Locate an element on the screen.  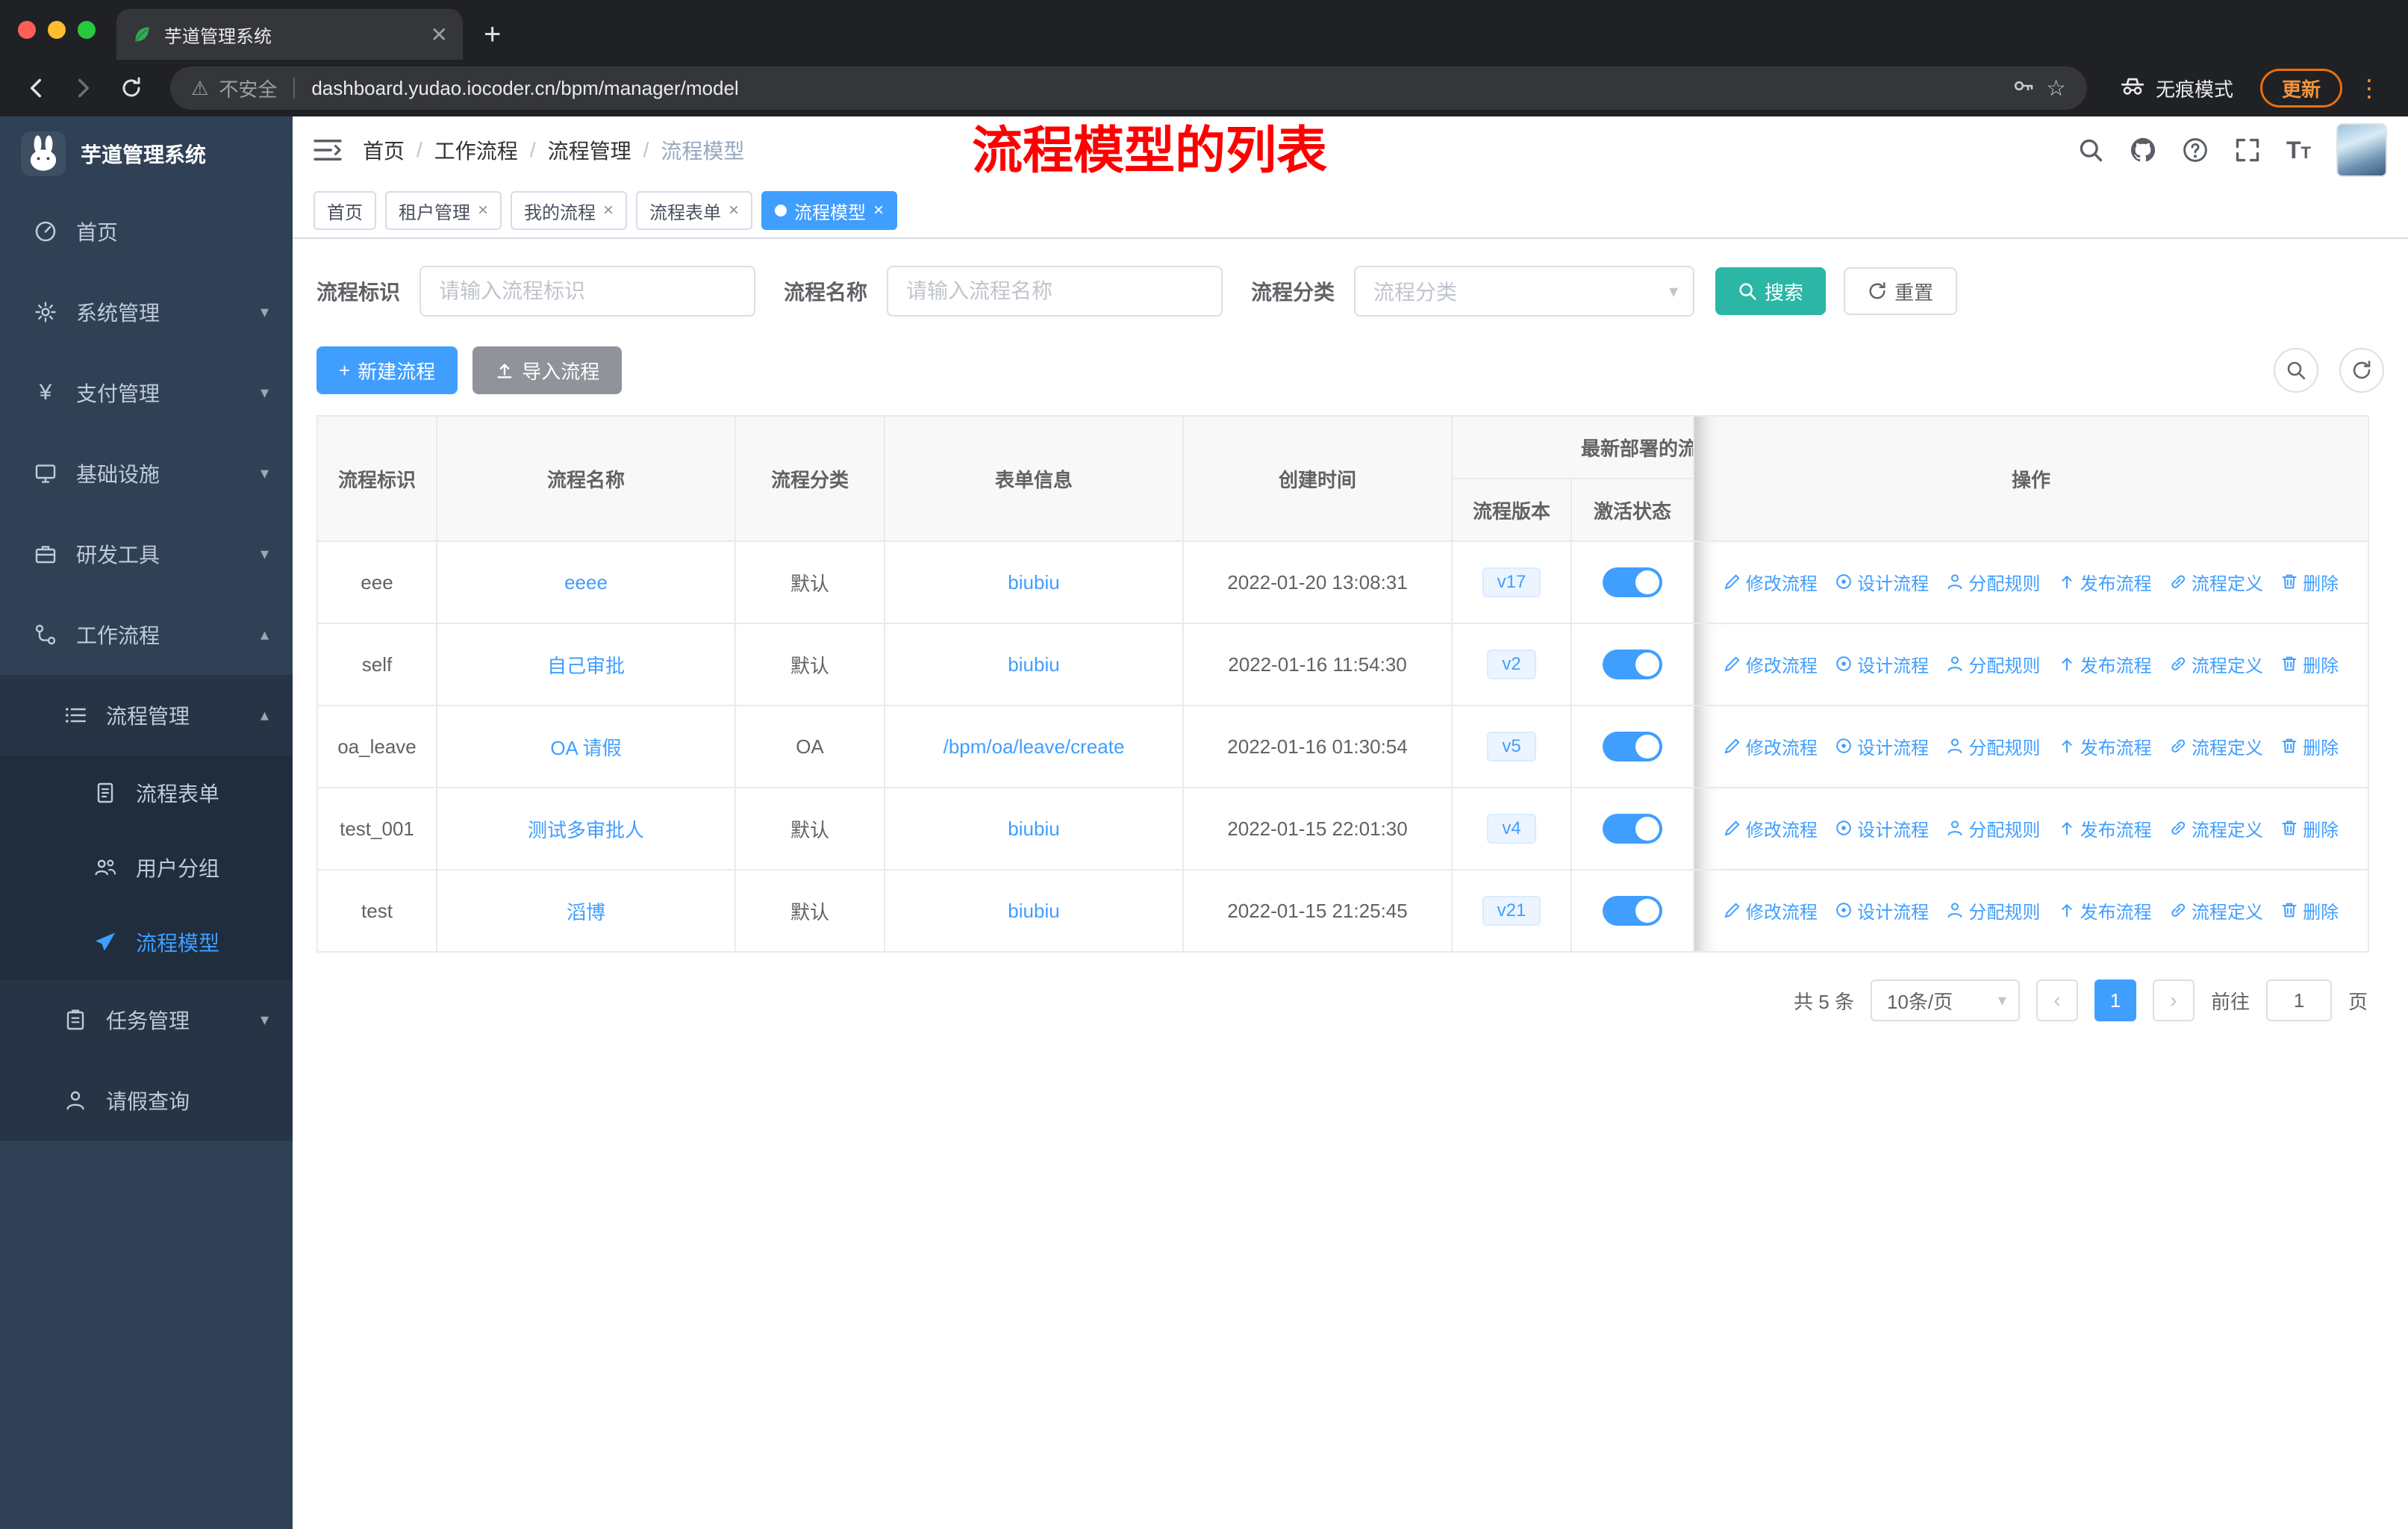
sidebar-item-system: 系统管理 ▾ is located at coordinates (146, 312).